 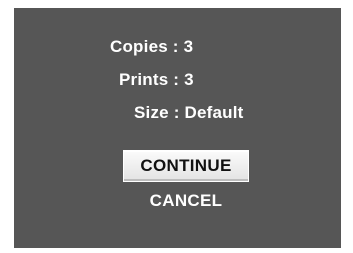 What do you see at coordinates (156, 79) in the screenshot?
I see `prints-info: Prints : 3` at bounding box center [156, 79].